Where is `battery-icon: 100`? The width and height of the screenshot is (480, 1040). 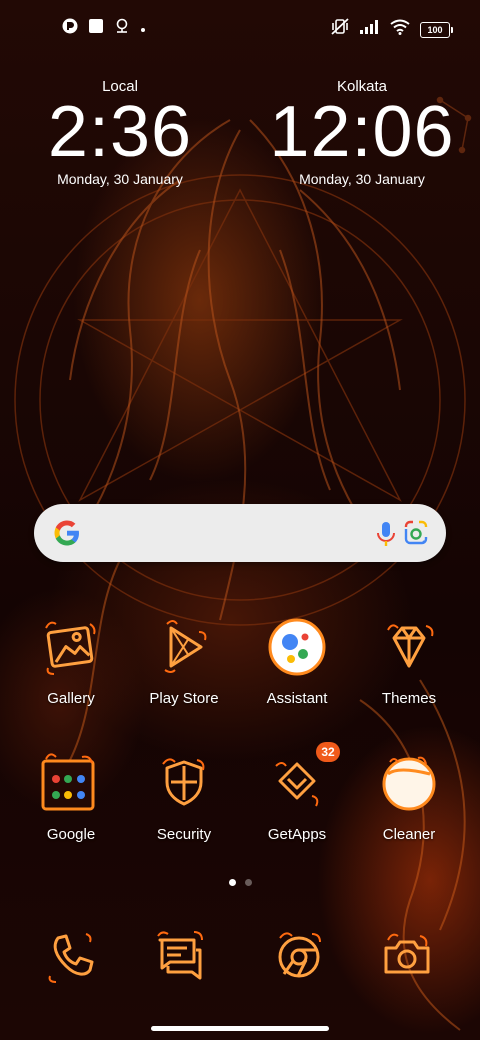
battery-icon: 100 is located at coordinates (436, 29).